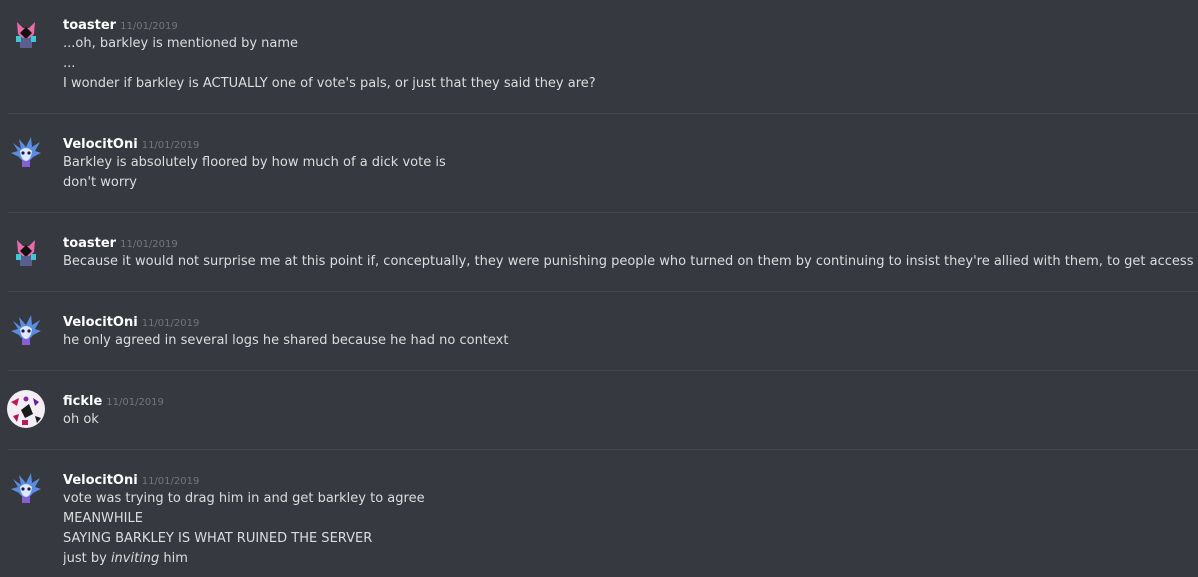 This screenshot has width=1198, height=577. What do you see at coordinates (26, 409) in the screenshot?
I see `fickle-avatar` at bounding box center [26, 409].